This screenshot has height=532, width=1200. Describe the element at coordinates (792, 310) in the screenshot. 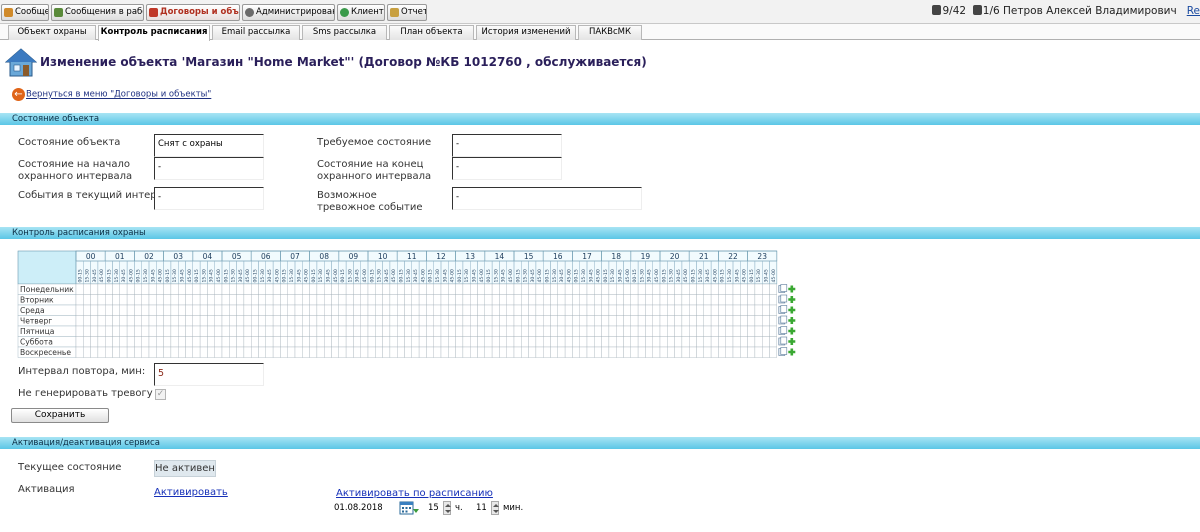

I see `add-row-icon` at that location.